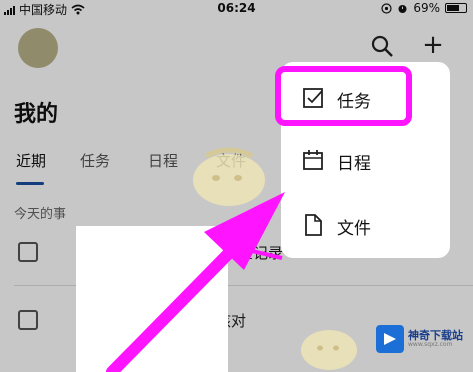 This screenshot has width=473, height=372. I want to click on site-logo-icon, so click(390, 339).